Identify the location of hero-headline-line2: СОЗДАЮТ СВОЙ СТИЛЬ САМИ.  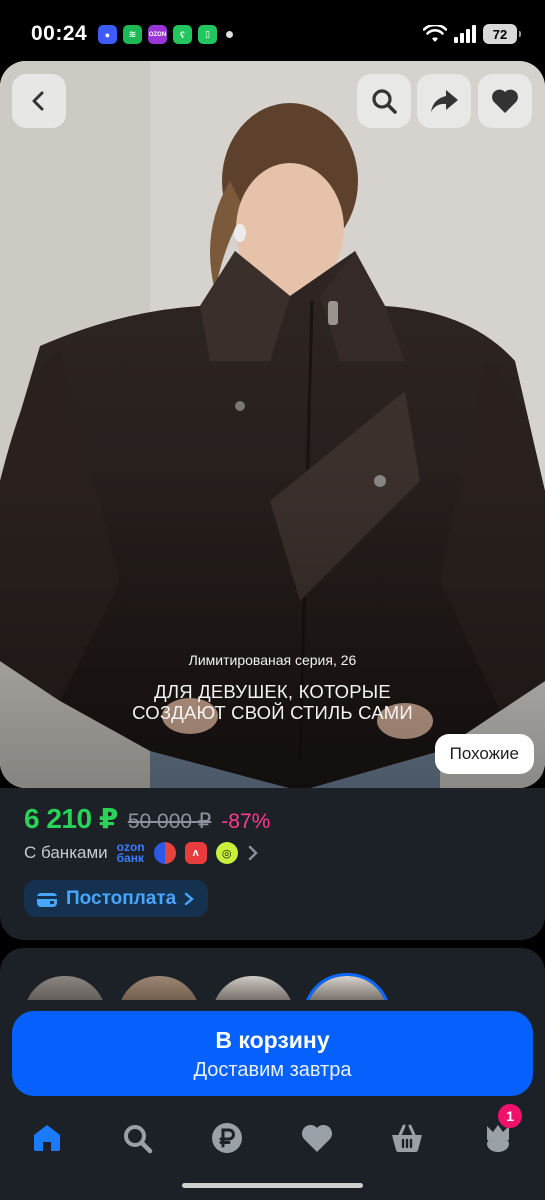
(272, 712).